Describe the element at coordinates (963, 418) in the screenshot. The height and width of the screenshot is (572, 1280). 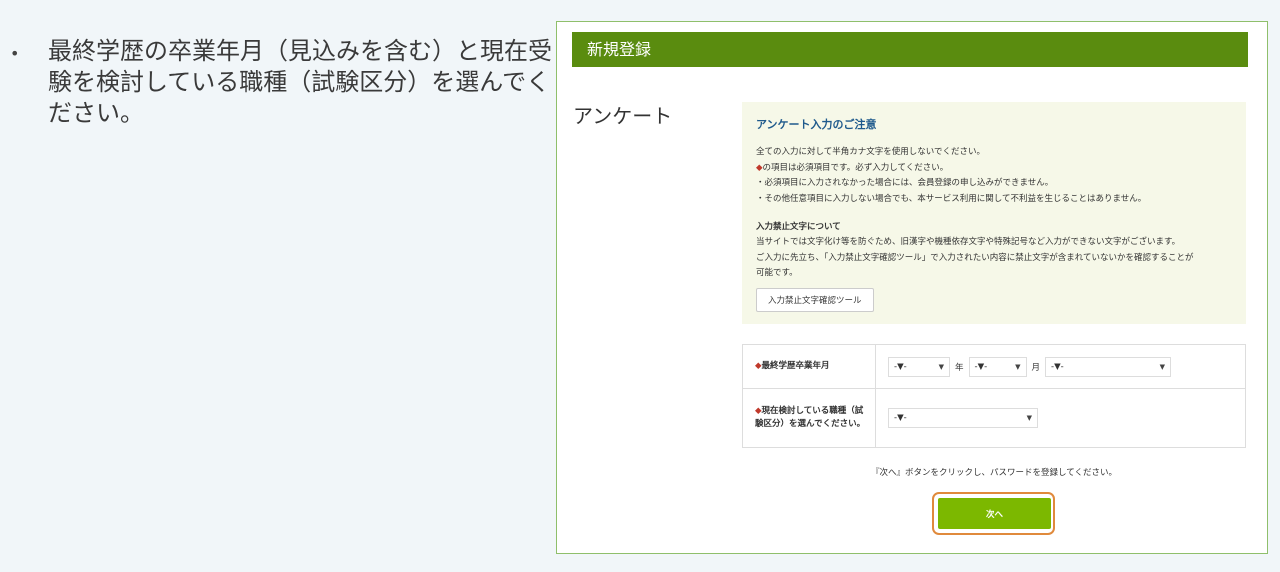
I see `job-category-select: -▼- ▼` at that location.